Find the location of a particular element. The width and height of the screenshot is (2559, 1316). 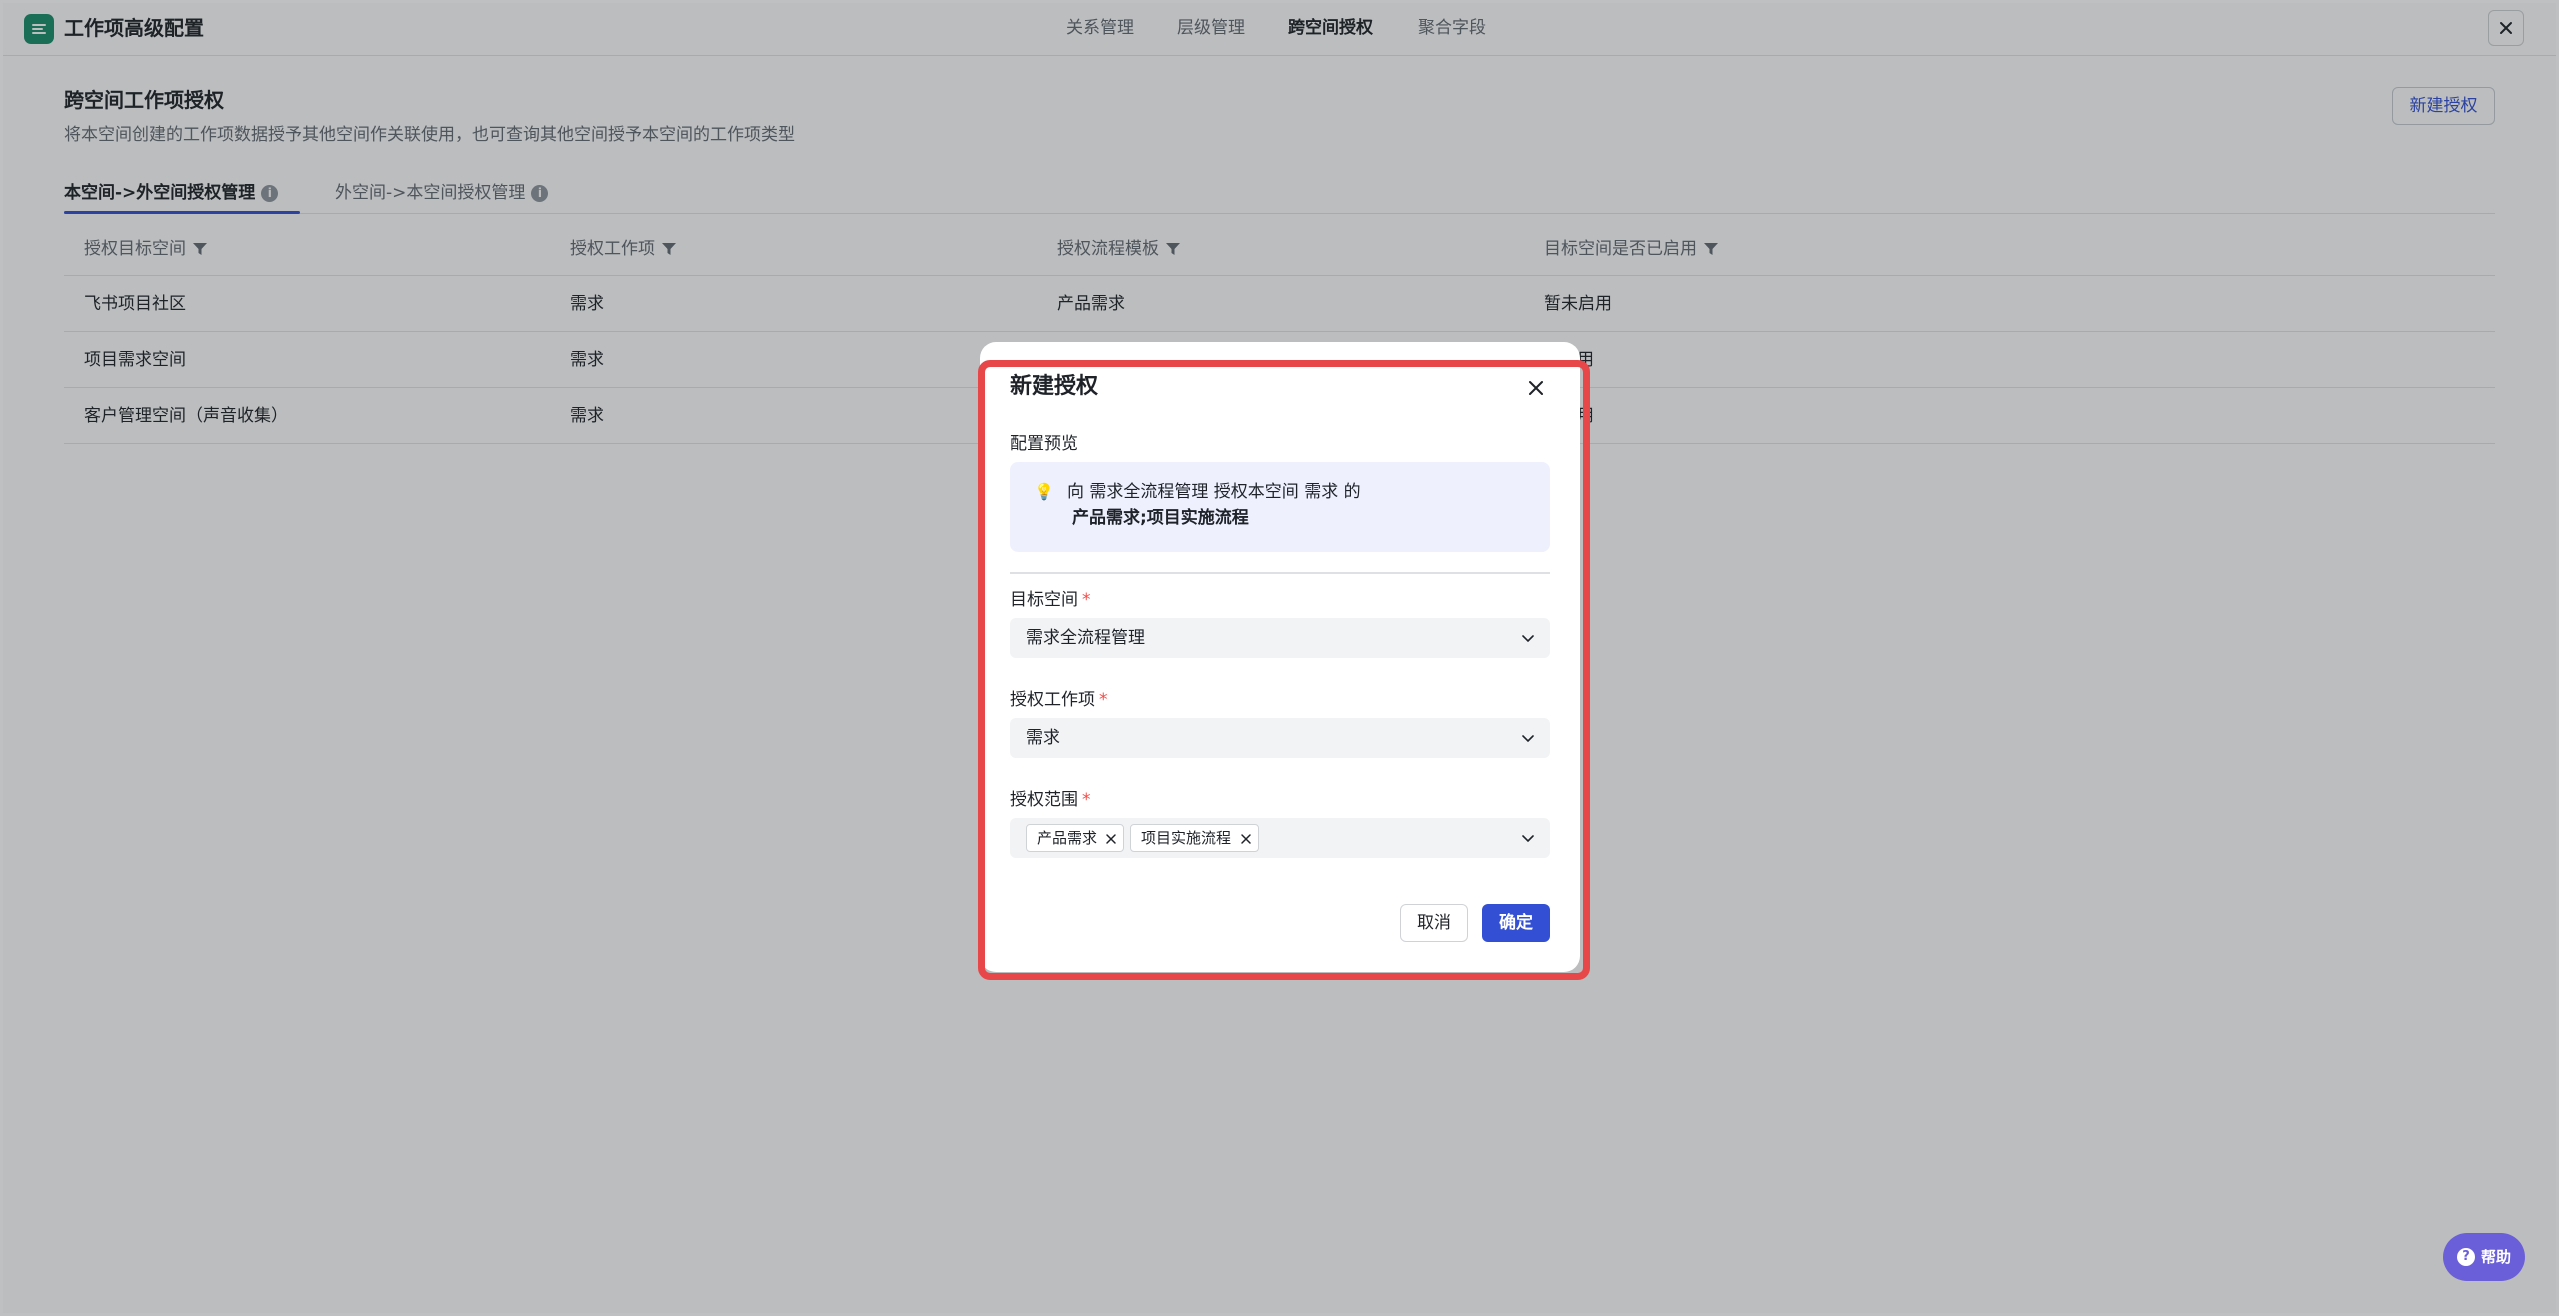

scope-label: 授权范围 * is located at coordinates (1050, 800).